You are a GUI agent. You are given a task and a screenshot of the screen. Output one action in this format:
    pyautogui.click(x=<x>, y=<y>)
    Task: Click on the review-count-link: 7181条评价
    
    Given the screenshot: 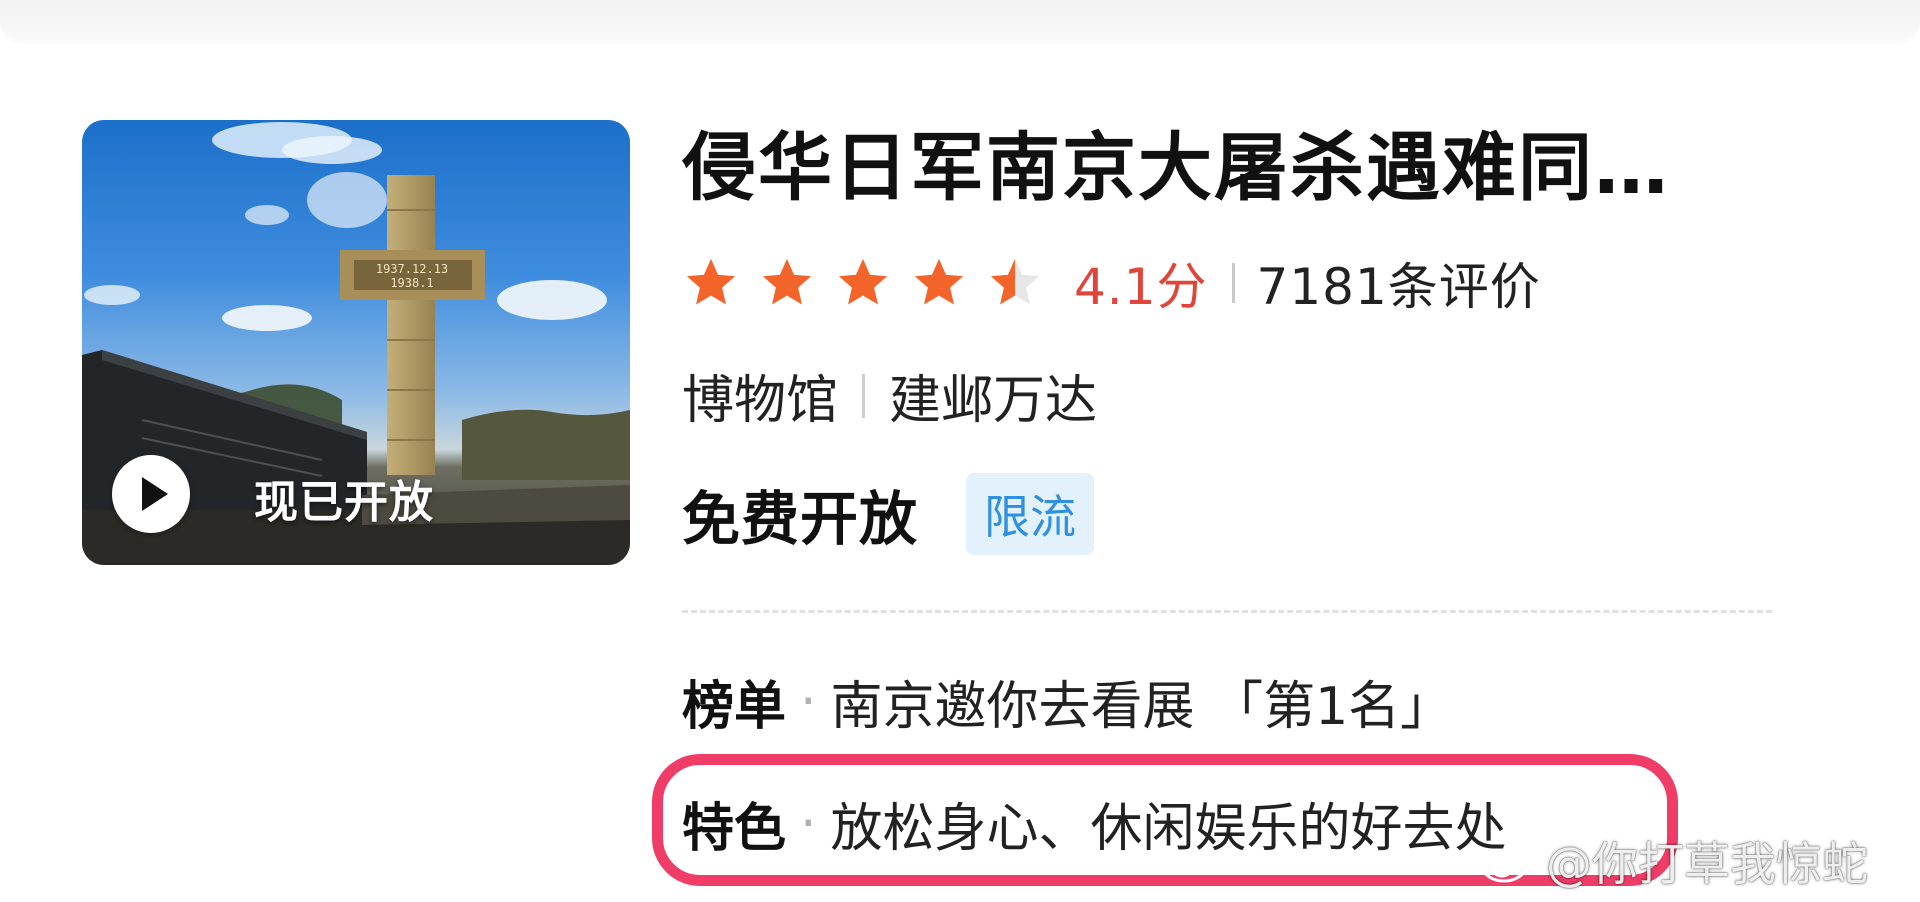 What is the action you would take?
    pyautogui.click(x=1399, y=283)
    